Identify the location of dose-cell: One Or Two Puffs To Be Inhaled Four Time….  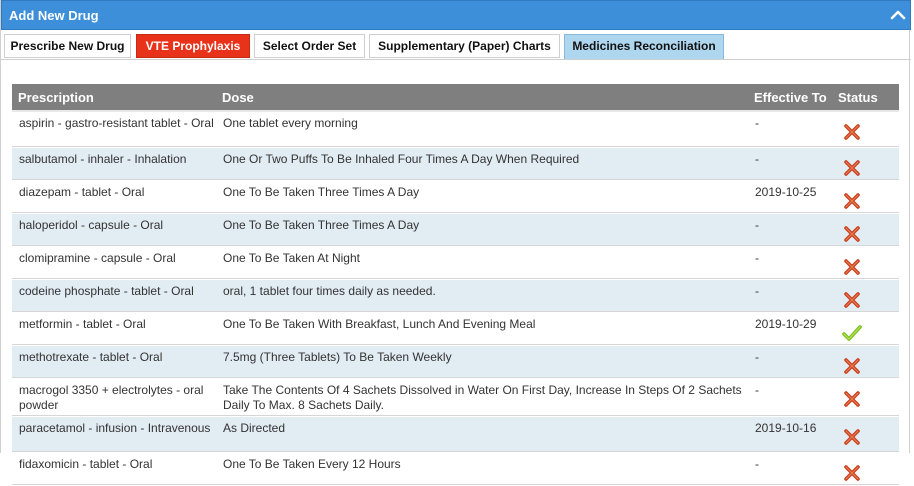
(482, 164).